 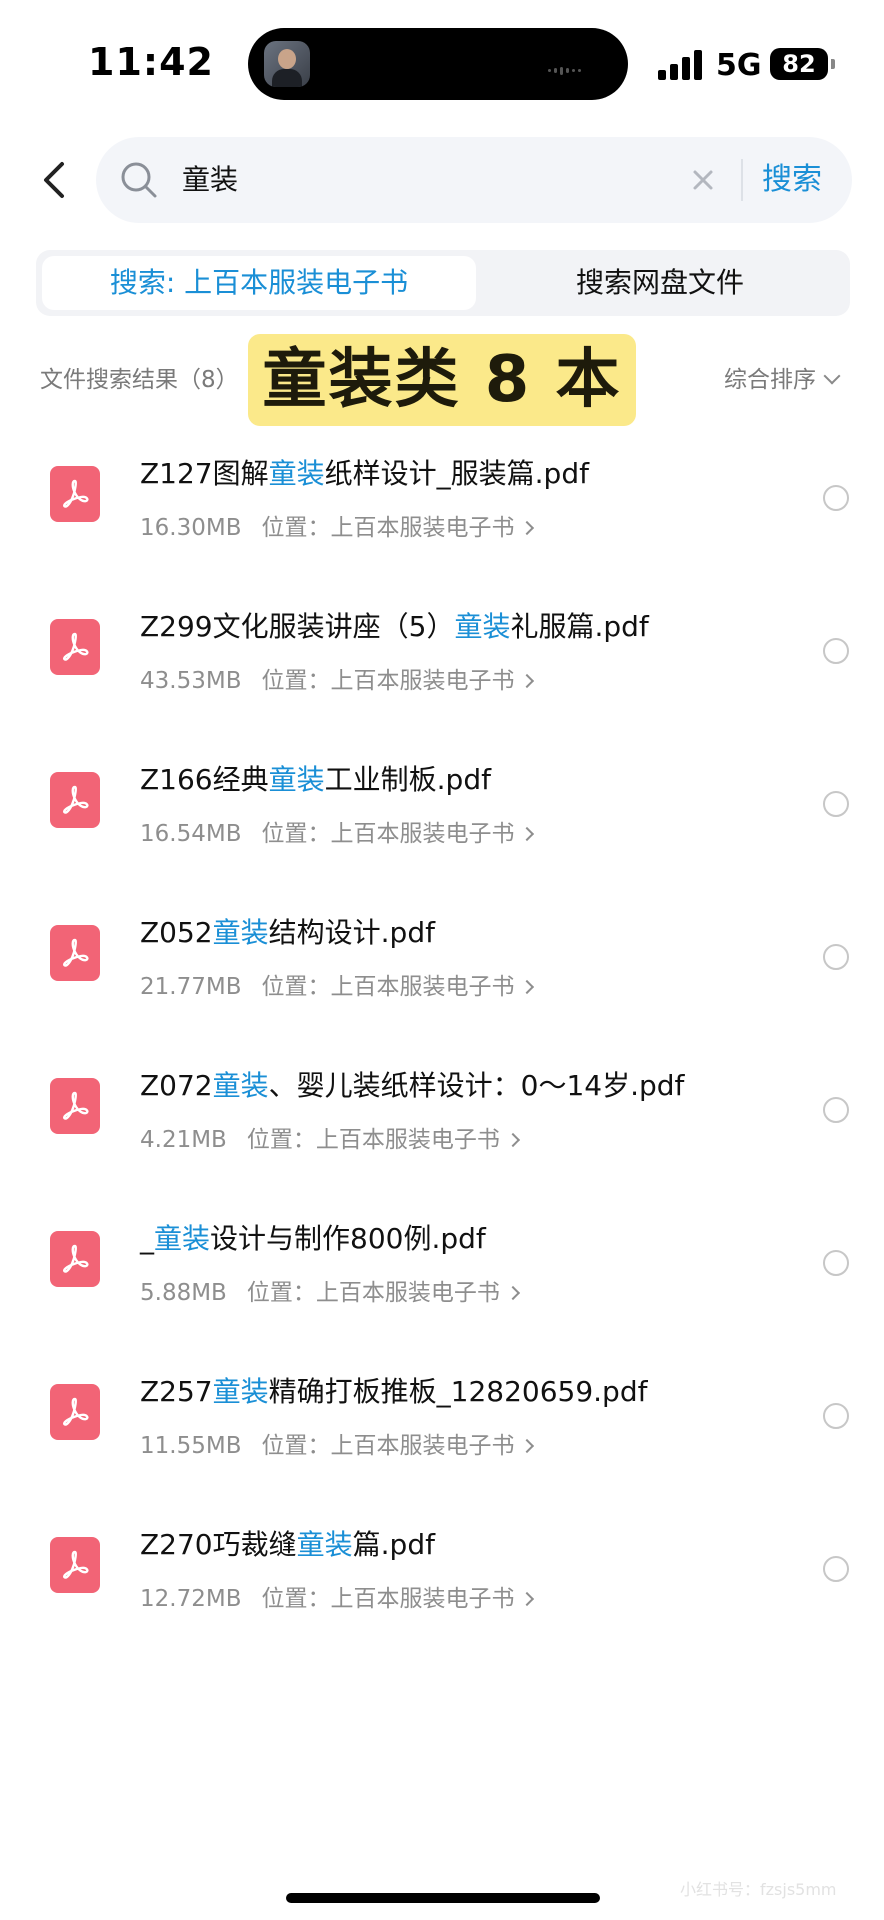 What do you see at coordinates (364, 474) in the screenshot?
I see `file-name: Z127图解童装纸样设计_服装篇.pdf` at bounding box center [364, 474].